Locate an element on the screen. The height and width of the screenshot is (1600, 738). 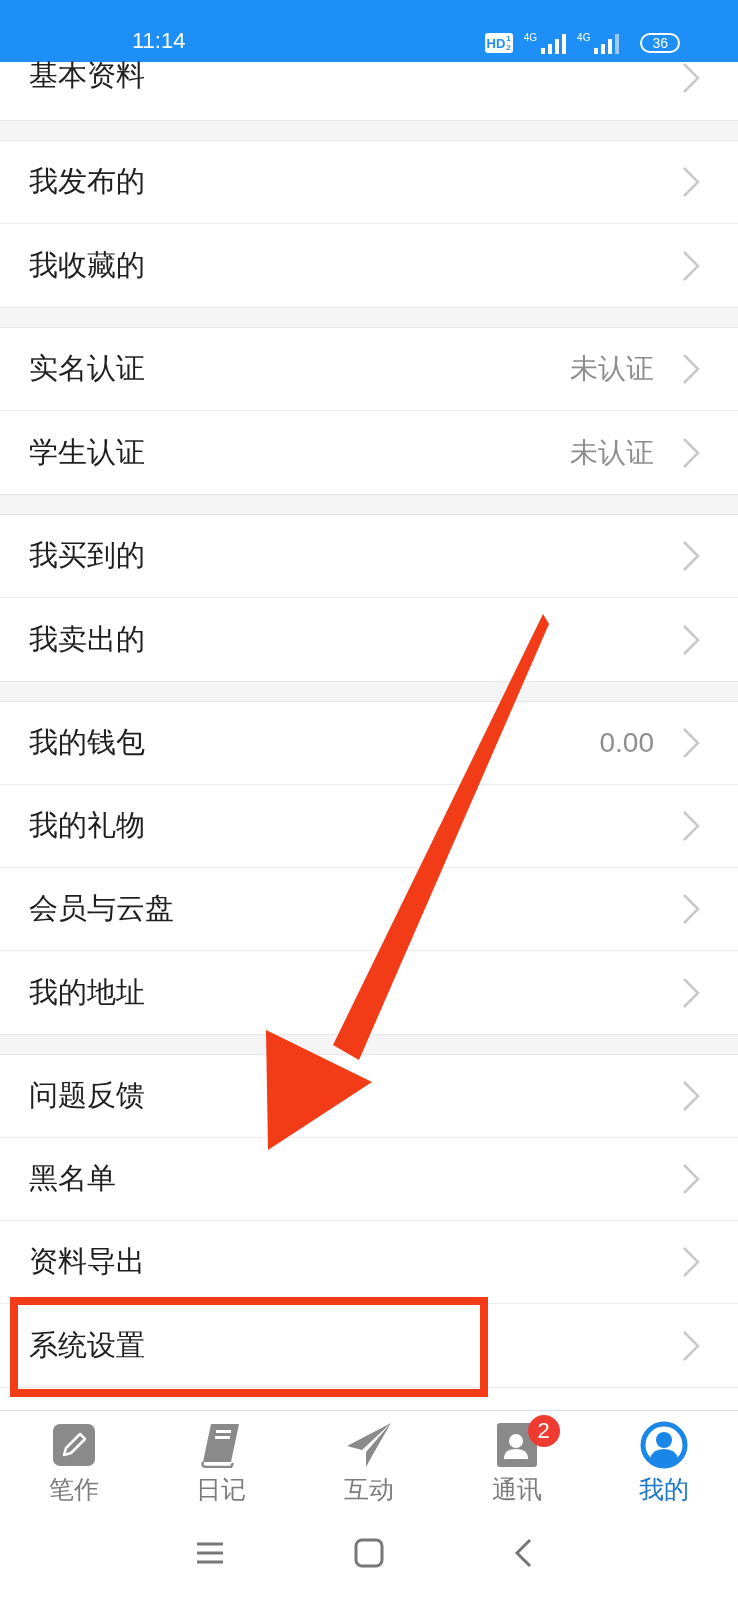
menu-row: 我发布的 is located at coordinates (369, 182).